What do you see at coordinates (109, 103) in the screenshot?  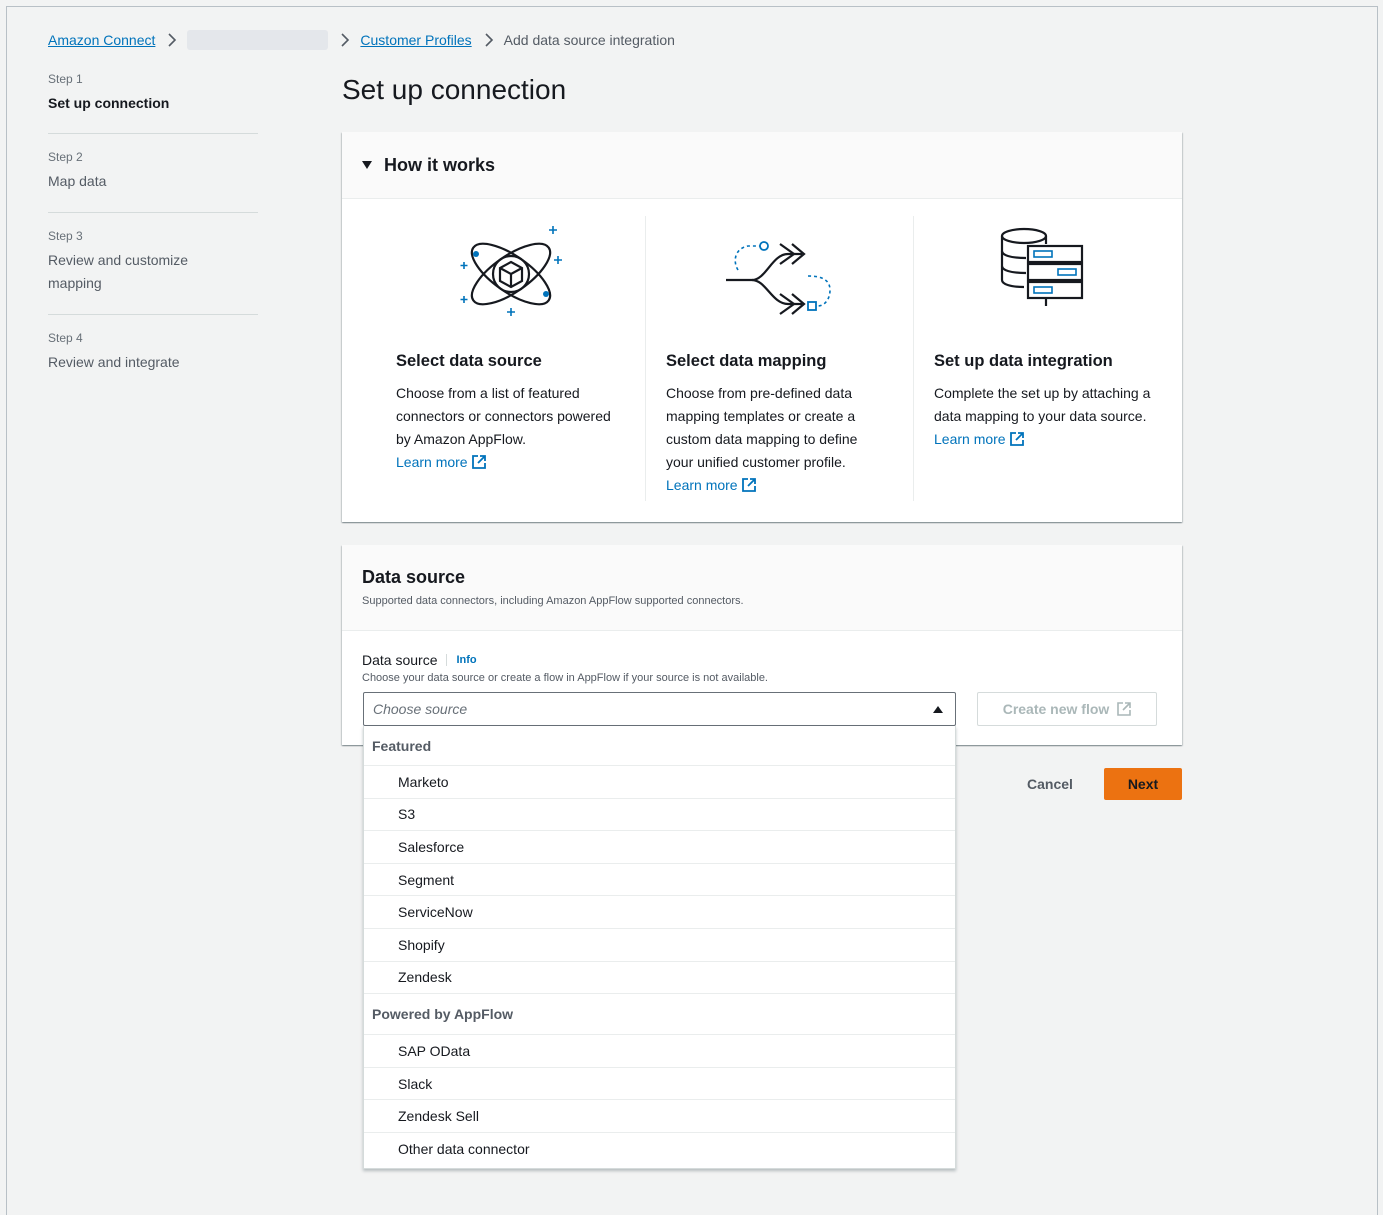 I see `step-title: Set up connection` at bounding box center [109, 103].